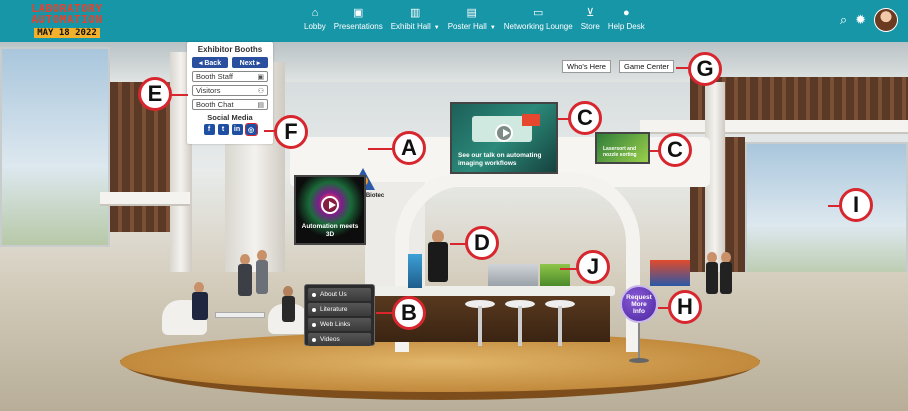 Image resolution: width=908 pixels, height=411 pixels. I want to click on field-label: Booth Staff, so click(214, 76).